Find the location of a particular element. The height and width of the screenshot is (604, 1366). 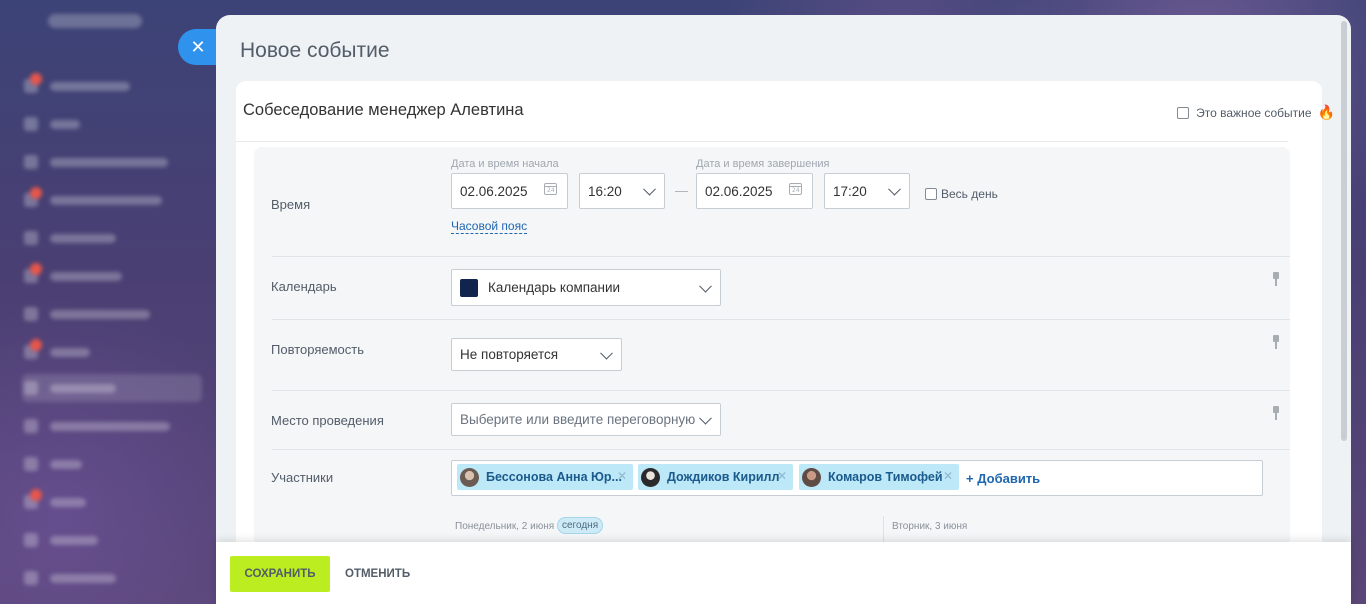

end-time-select: 17:20 is located at coordinates (867, 191).